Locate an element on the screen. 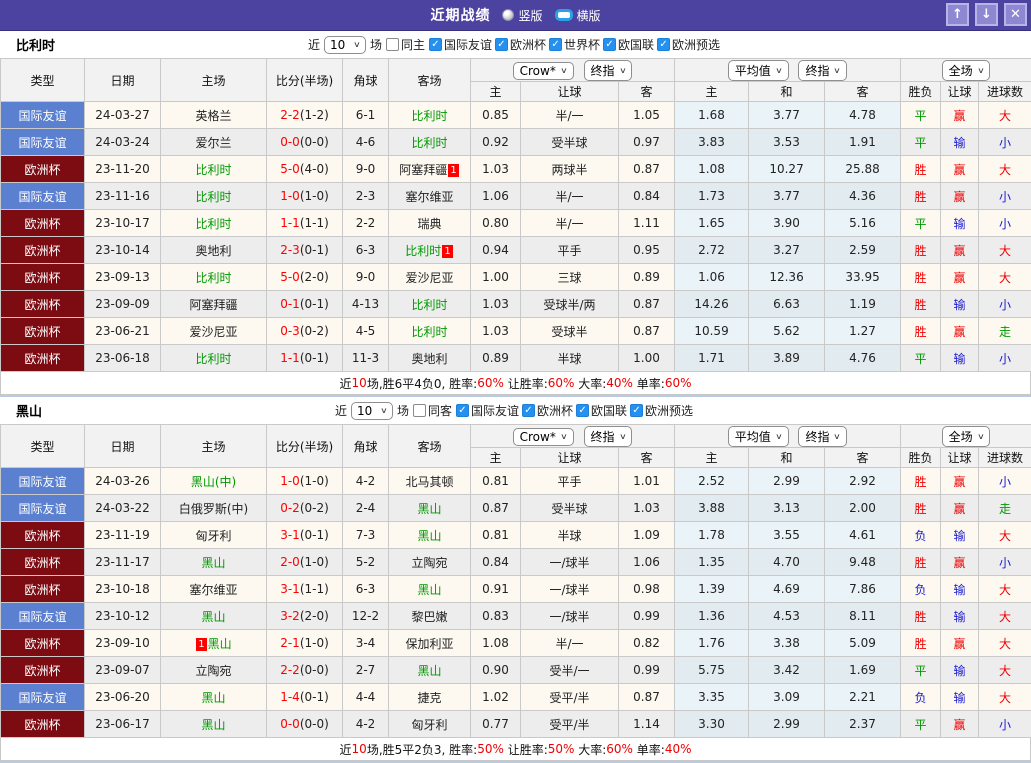 This screenshot has height=763, width=1031. same-venue-label: 同客 is located at coordinates (440, 410).